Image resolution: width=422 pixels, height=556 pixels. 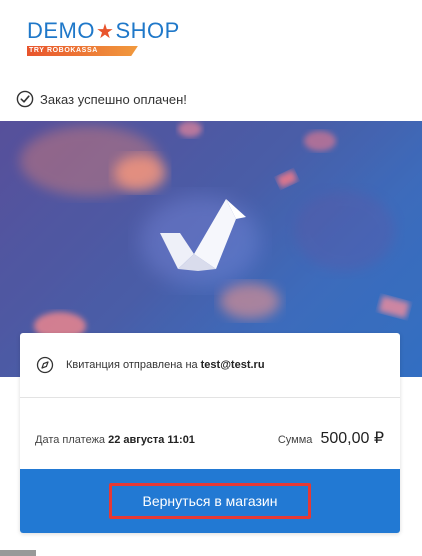 I want to click on sum-value: 500,00 ₽, so click(x=352, y=438).